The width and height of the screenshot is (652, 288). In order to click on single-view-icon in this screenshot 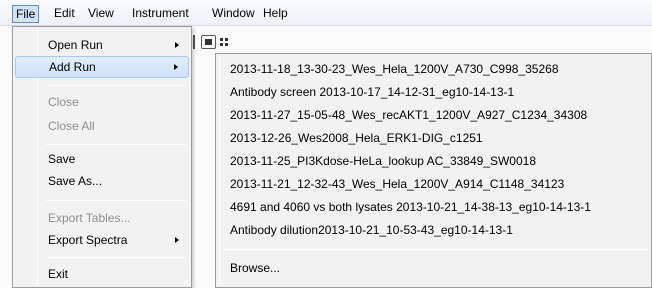, I will do `click(208, 42)`.